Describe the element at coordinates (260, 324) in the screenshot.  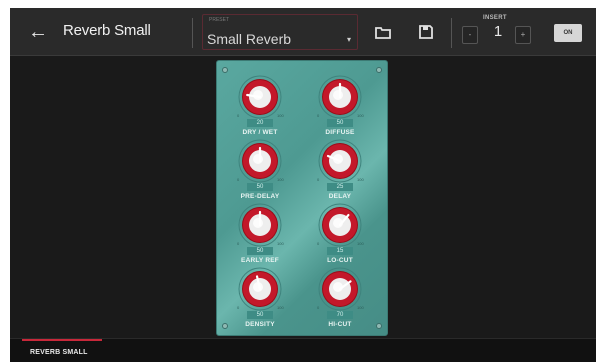
I see `knob-label: DENSITY` at that location.